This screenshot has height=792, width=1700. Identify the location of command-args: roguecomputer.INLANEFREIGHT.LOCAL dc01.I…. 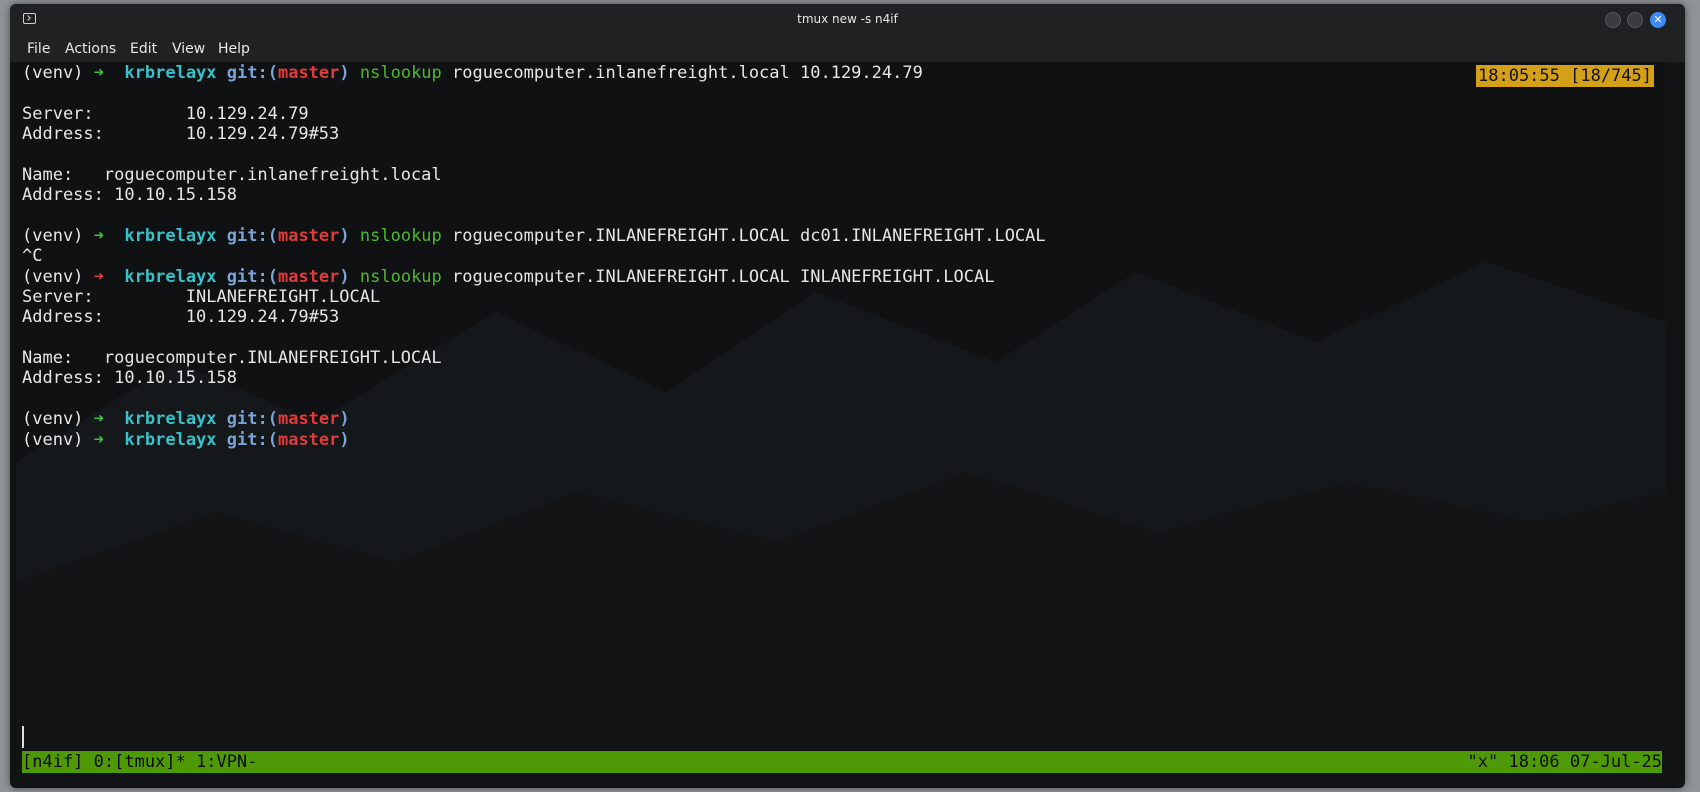
(743, 236).